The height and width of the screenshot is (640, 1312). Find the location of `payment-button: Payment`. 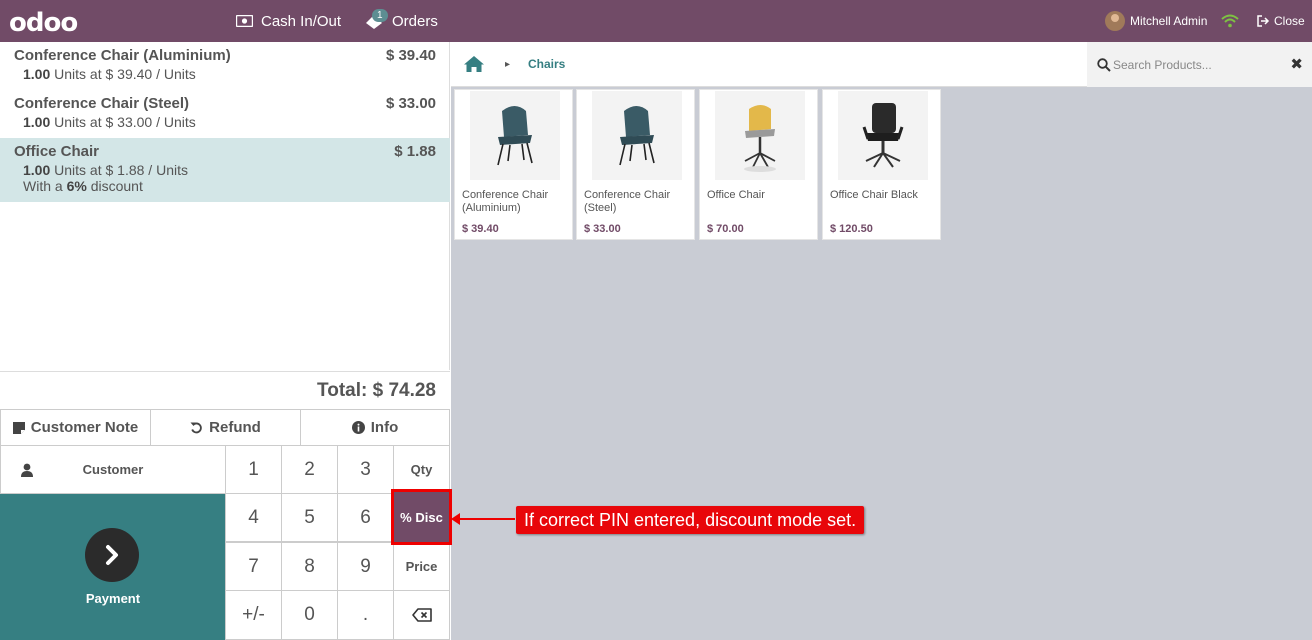

payment-button: Payment is located at coordinates (113, 567).